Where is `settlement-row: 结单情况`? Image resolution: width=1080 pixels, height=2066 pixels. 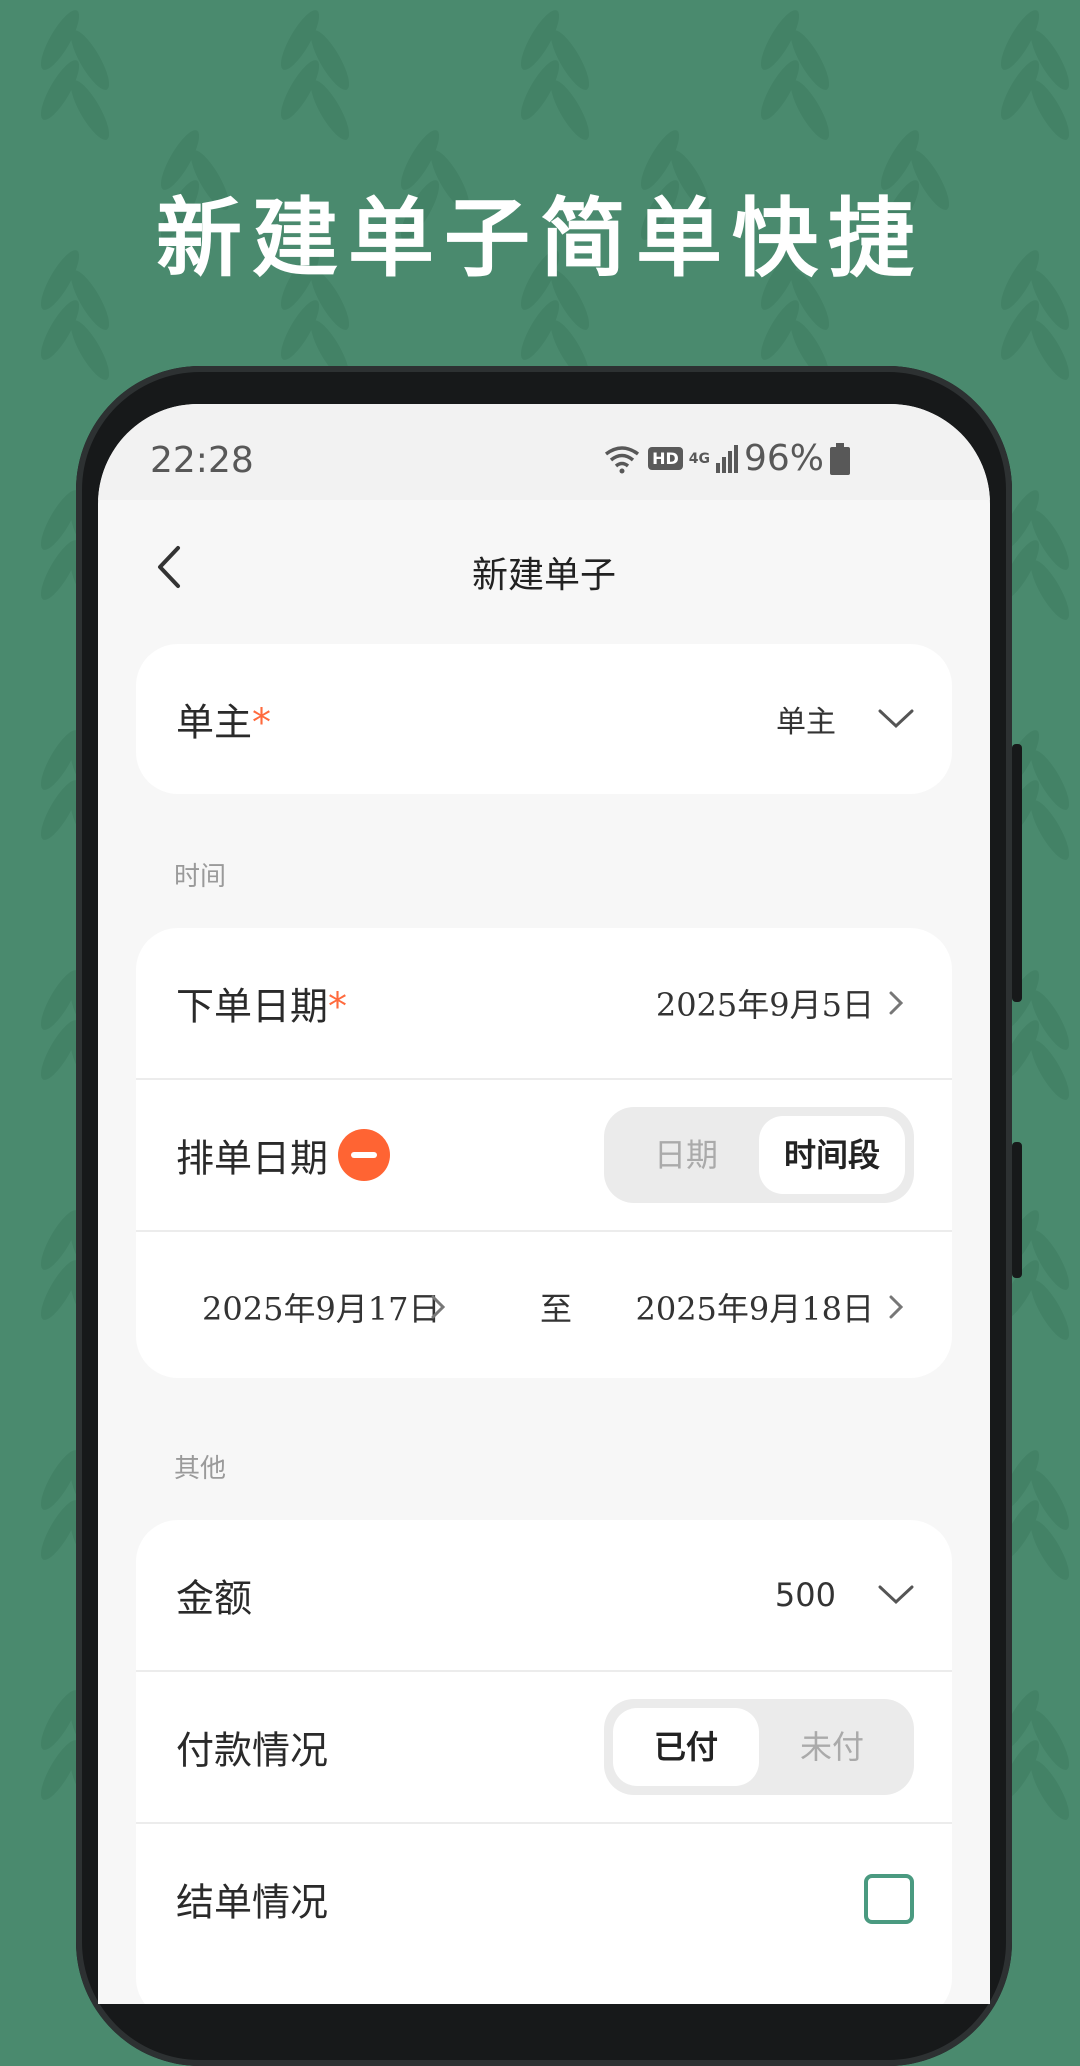 settlement-row: 结单情况 is located at coordinates (544, 1899).